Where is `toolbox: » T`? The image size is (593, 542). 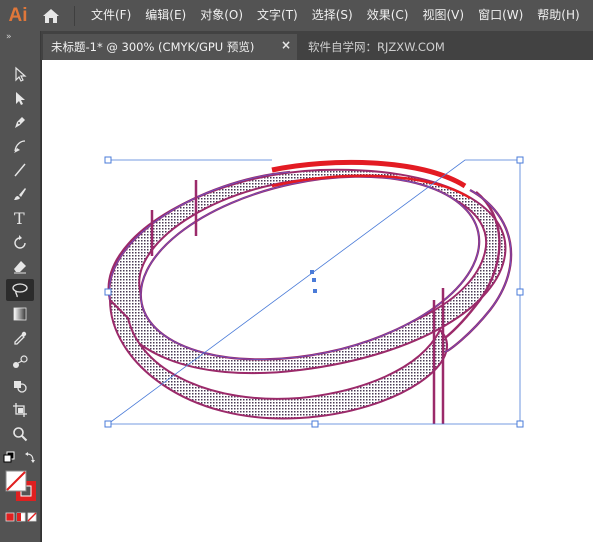 toolbox: » T is located at coordinates (20, 286).